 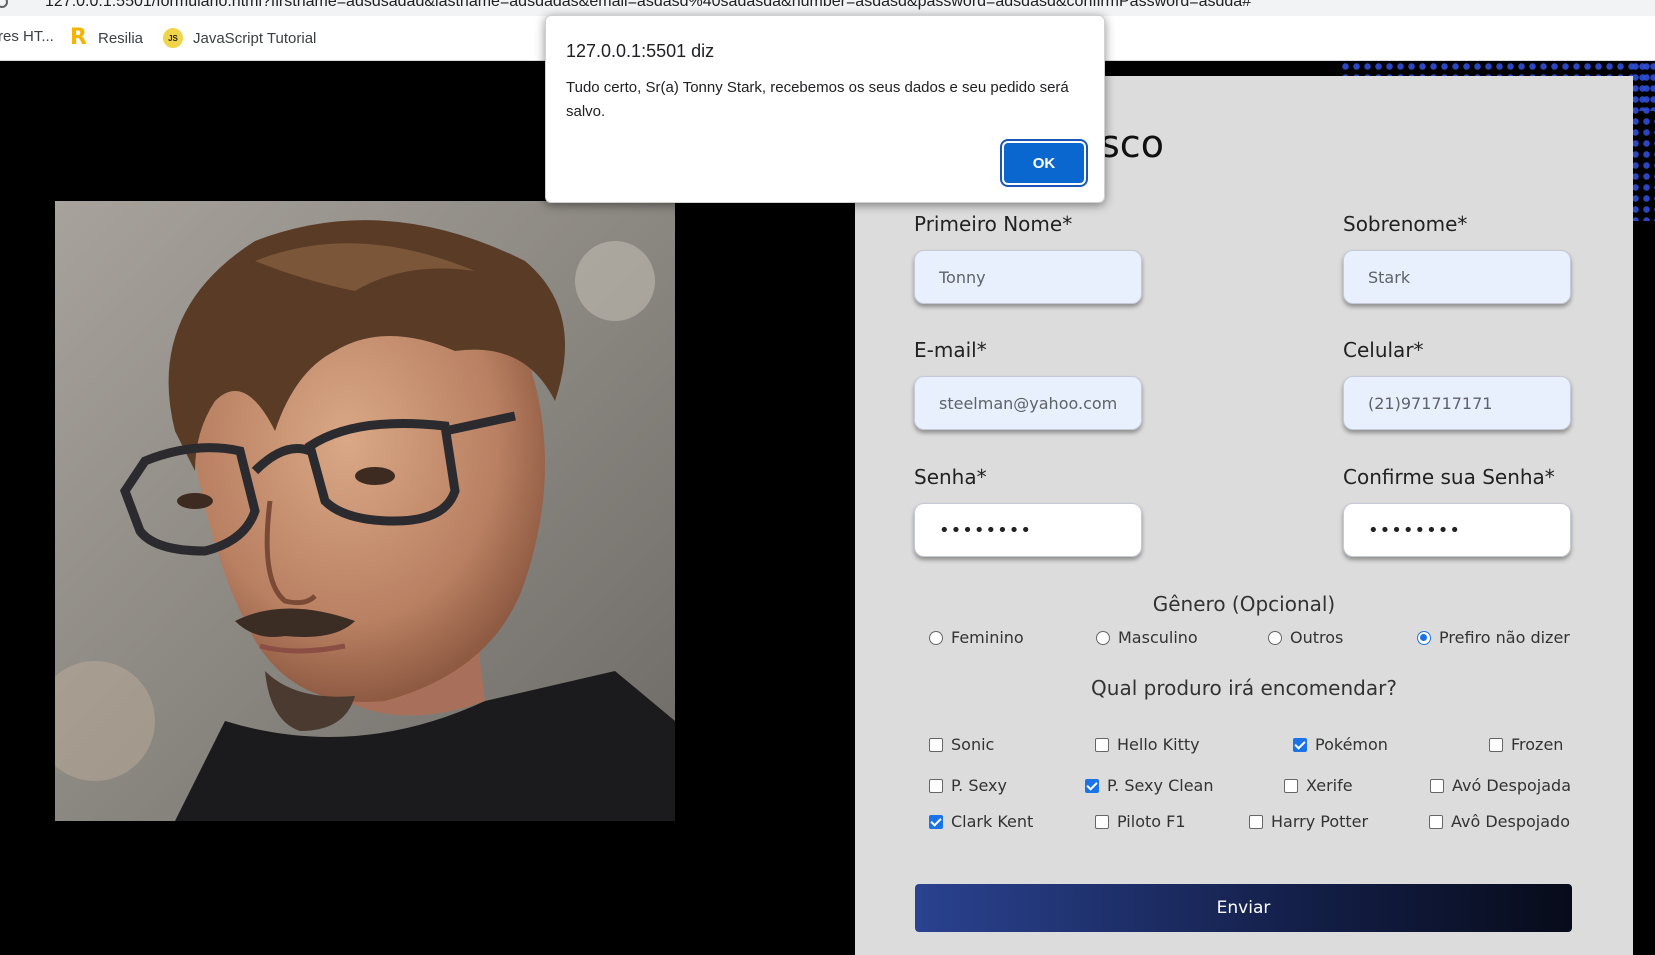 I want to click on gender-option-prefiro-nao-dizer: Prefiro não dizer, so click(x=1493, y=637).